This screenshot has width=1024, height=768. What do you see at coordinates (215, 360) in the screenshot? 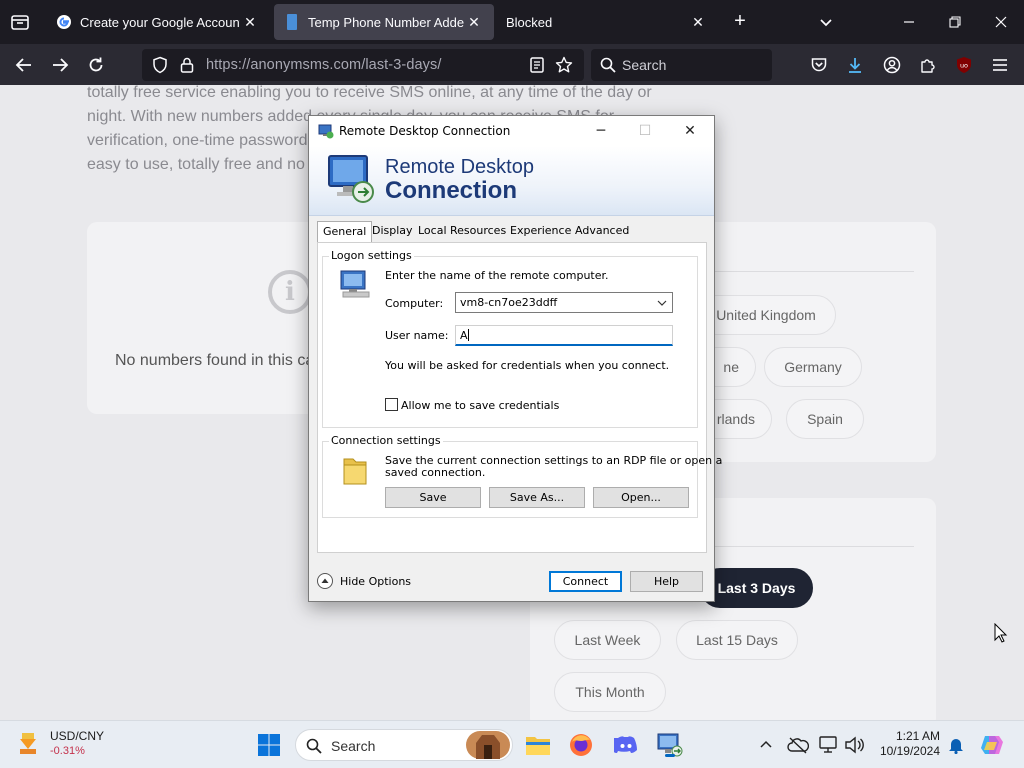
I see `empty-state-message: No numbers found in this ca` at bounding box center [215, 360].